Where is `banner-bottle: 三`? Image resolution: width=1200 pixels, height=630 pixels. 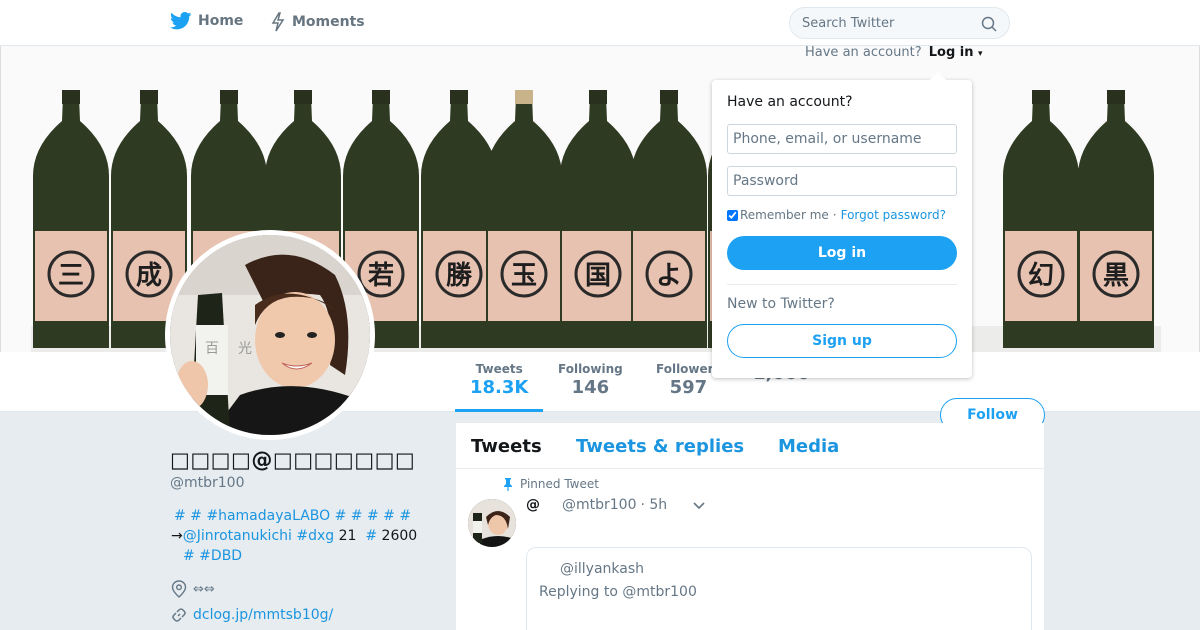
banner-bottle: 三 is located at coordinates (71, 219).